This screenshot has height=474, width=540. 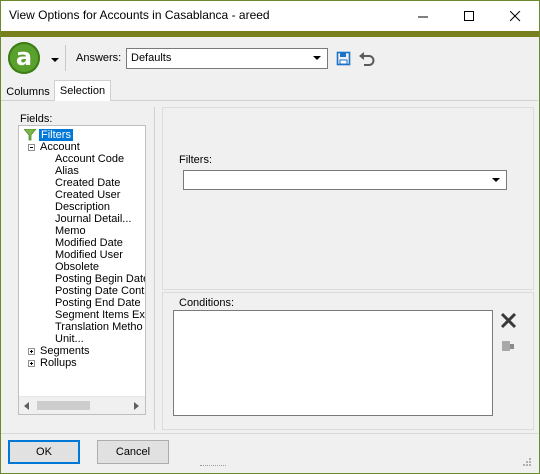 I want to click on minimize-button, so click(x=423, y=16).